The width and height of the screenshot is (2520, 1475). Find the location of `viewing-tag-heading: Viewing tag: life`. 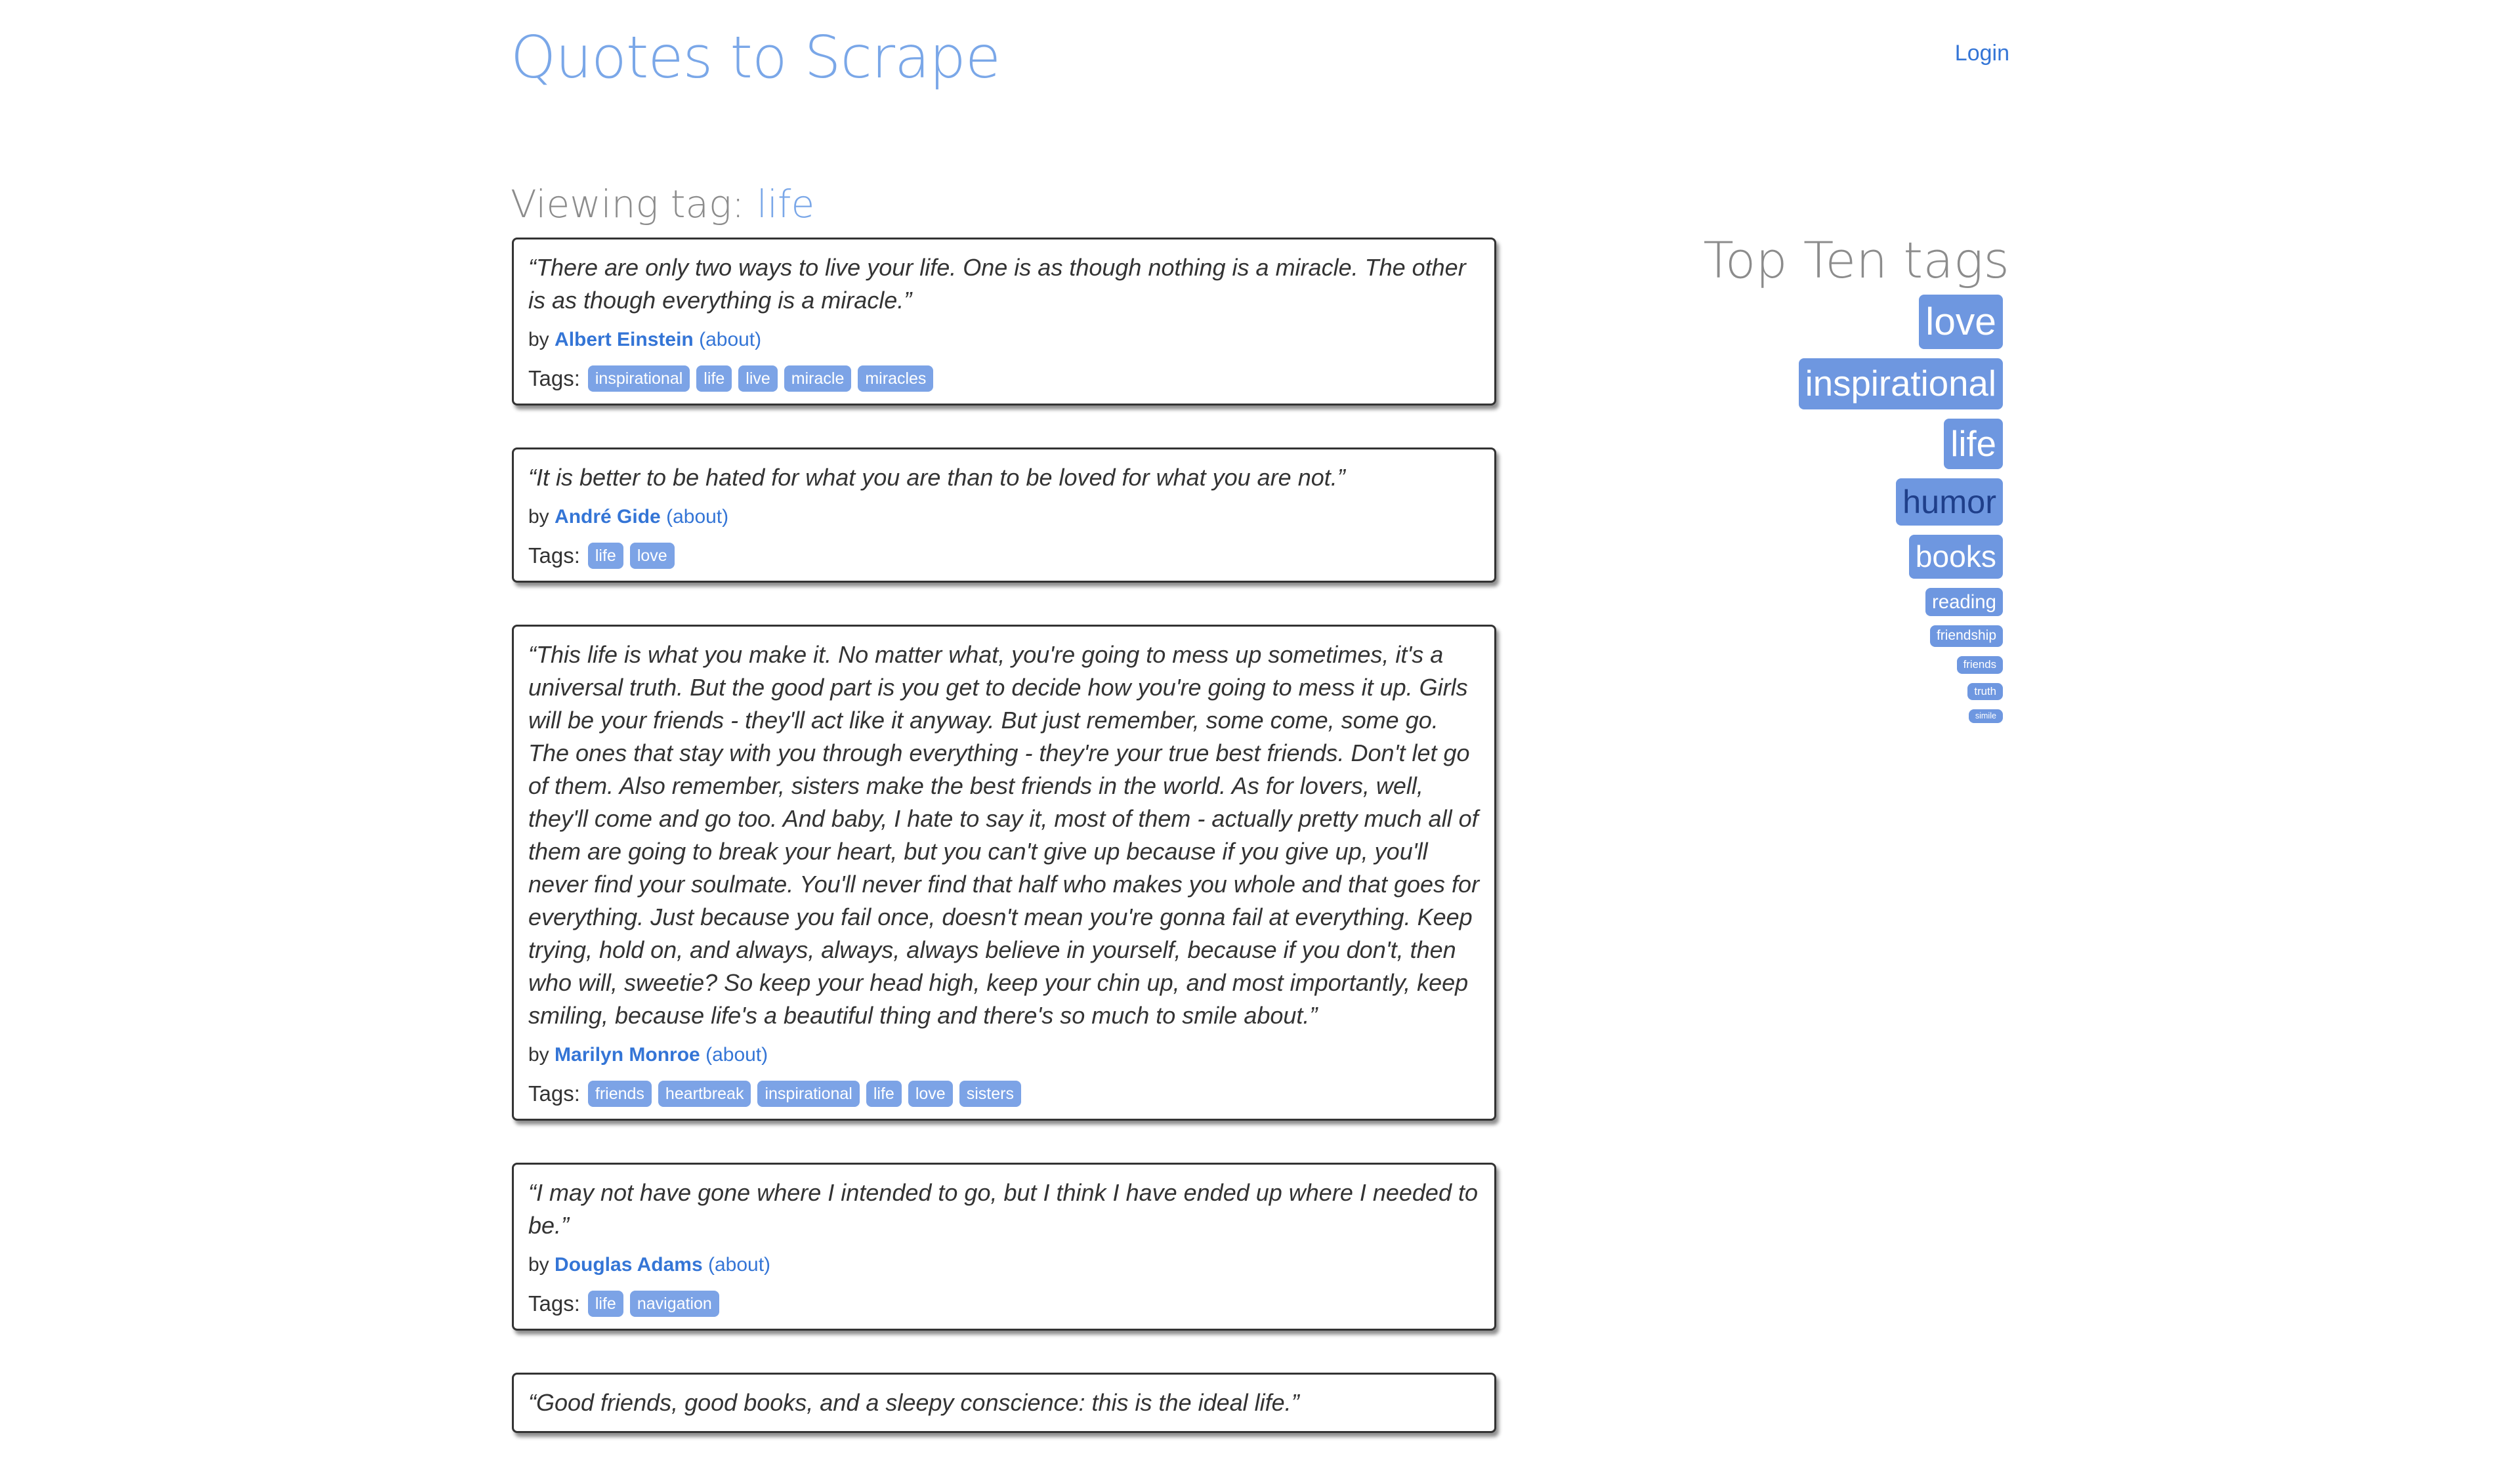

viewing-tag-heading: Viewing tag: life is located at coordinates (662, 204).